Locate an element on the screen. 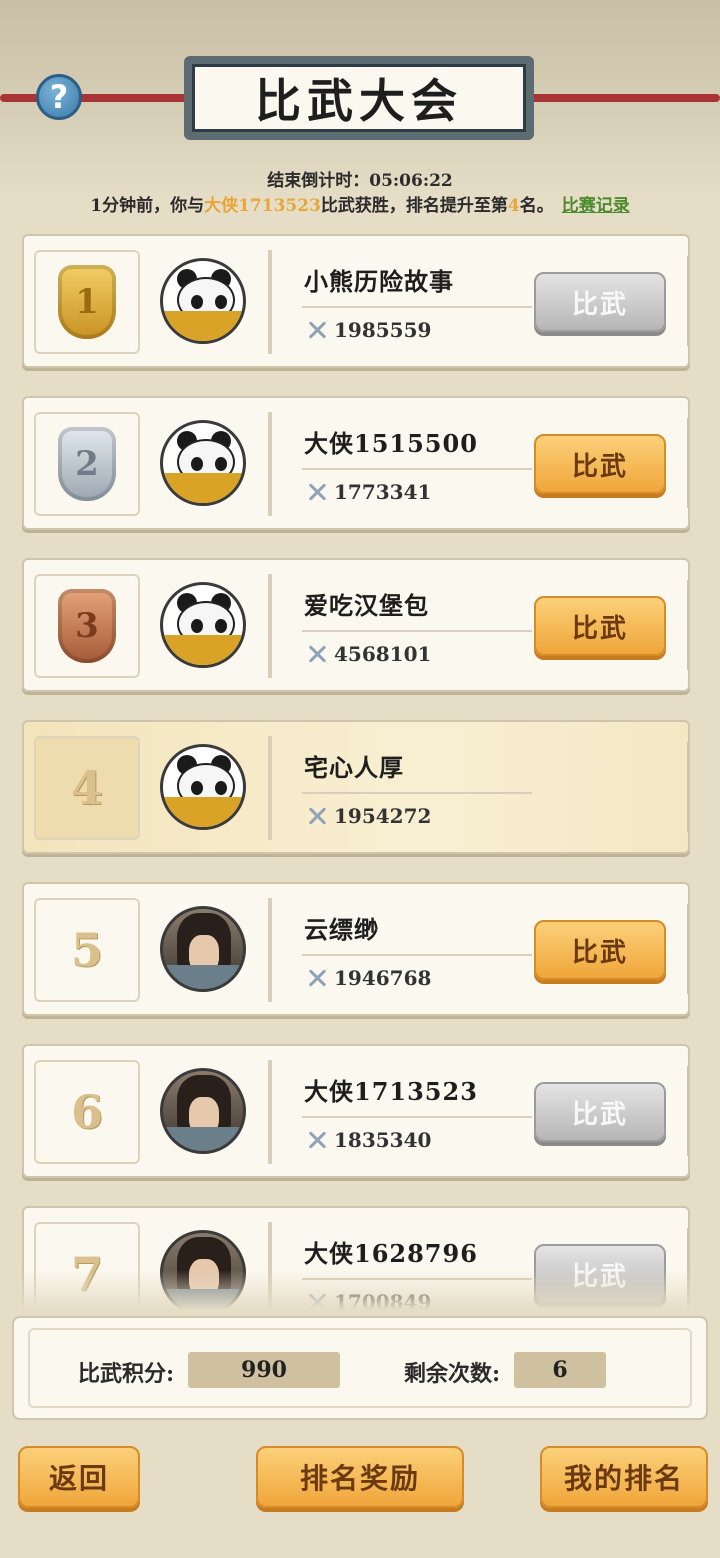 Image resolution: width=720 pixels, height=1558 pixels. rank-badge: 5 is located at coordinates (87, 950).